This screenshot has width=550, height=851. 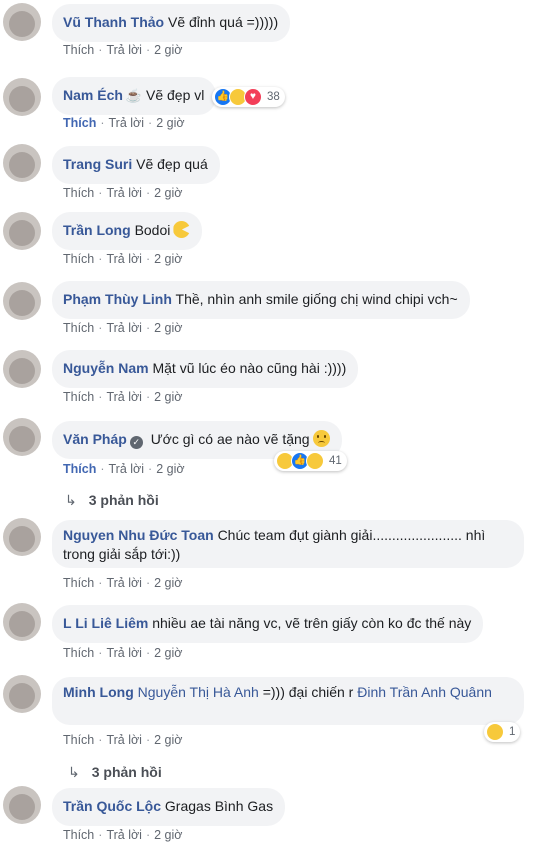 I want to click on reaction-count: 41, so click(x=335, y=461).